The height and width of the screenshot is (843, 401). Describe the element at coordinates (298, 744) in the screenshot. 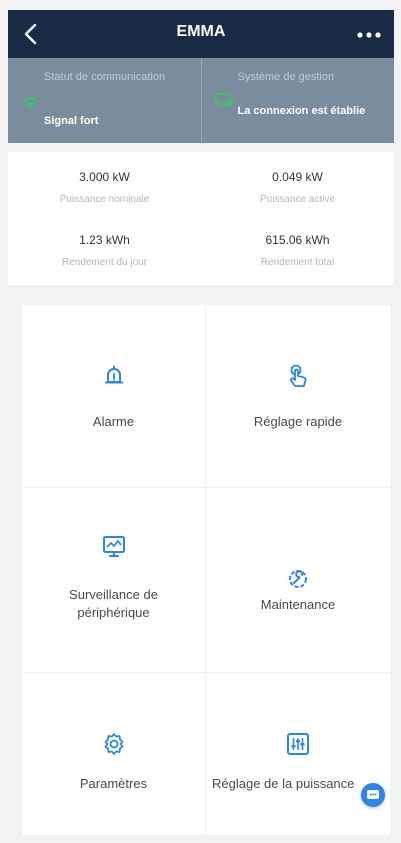

I see `sliders-icon` at that location.